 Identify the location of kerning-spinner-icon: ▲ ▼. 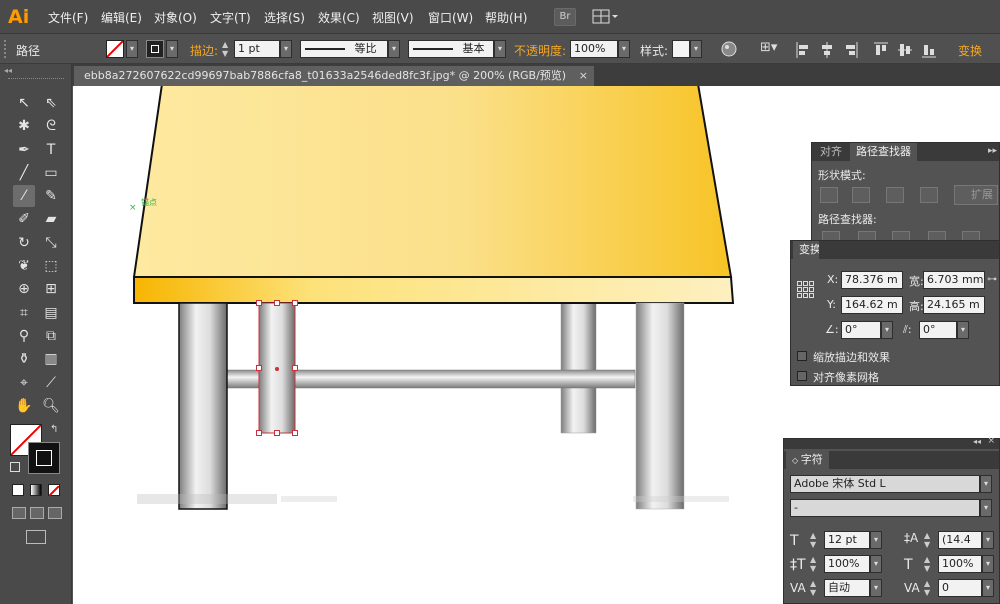
(815, 588).